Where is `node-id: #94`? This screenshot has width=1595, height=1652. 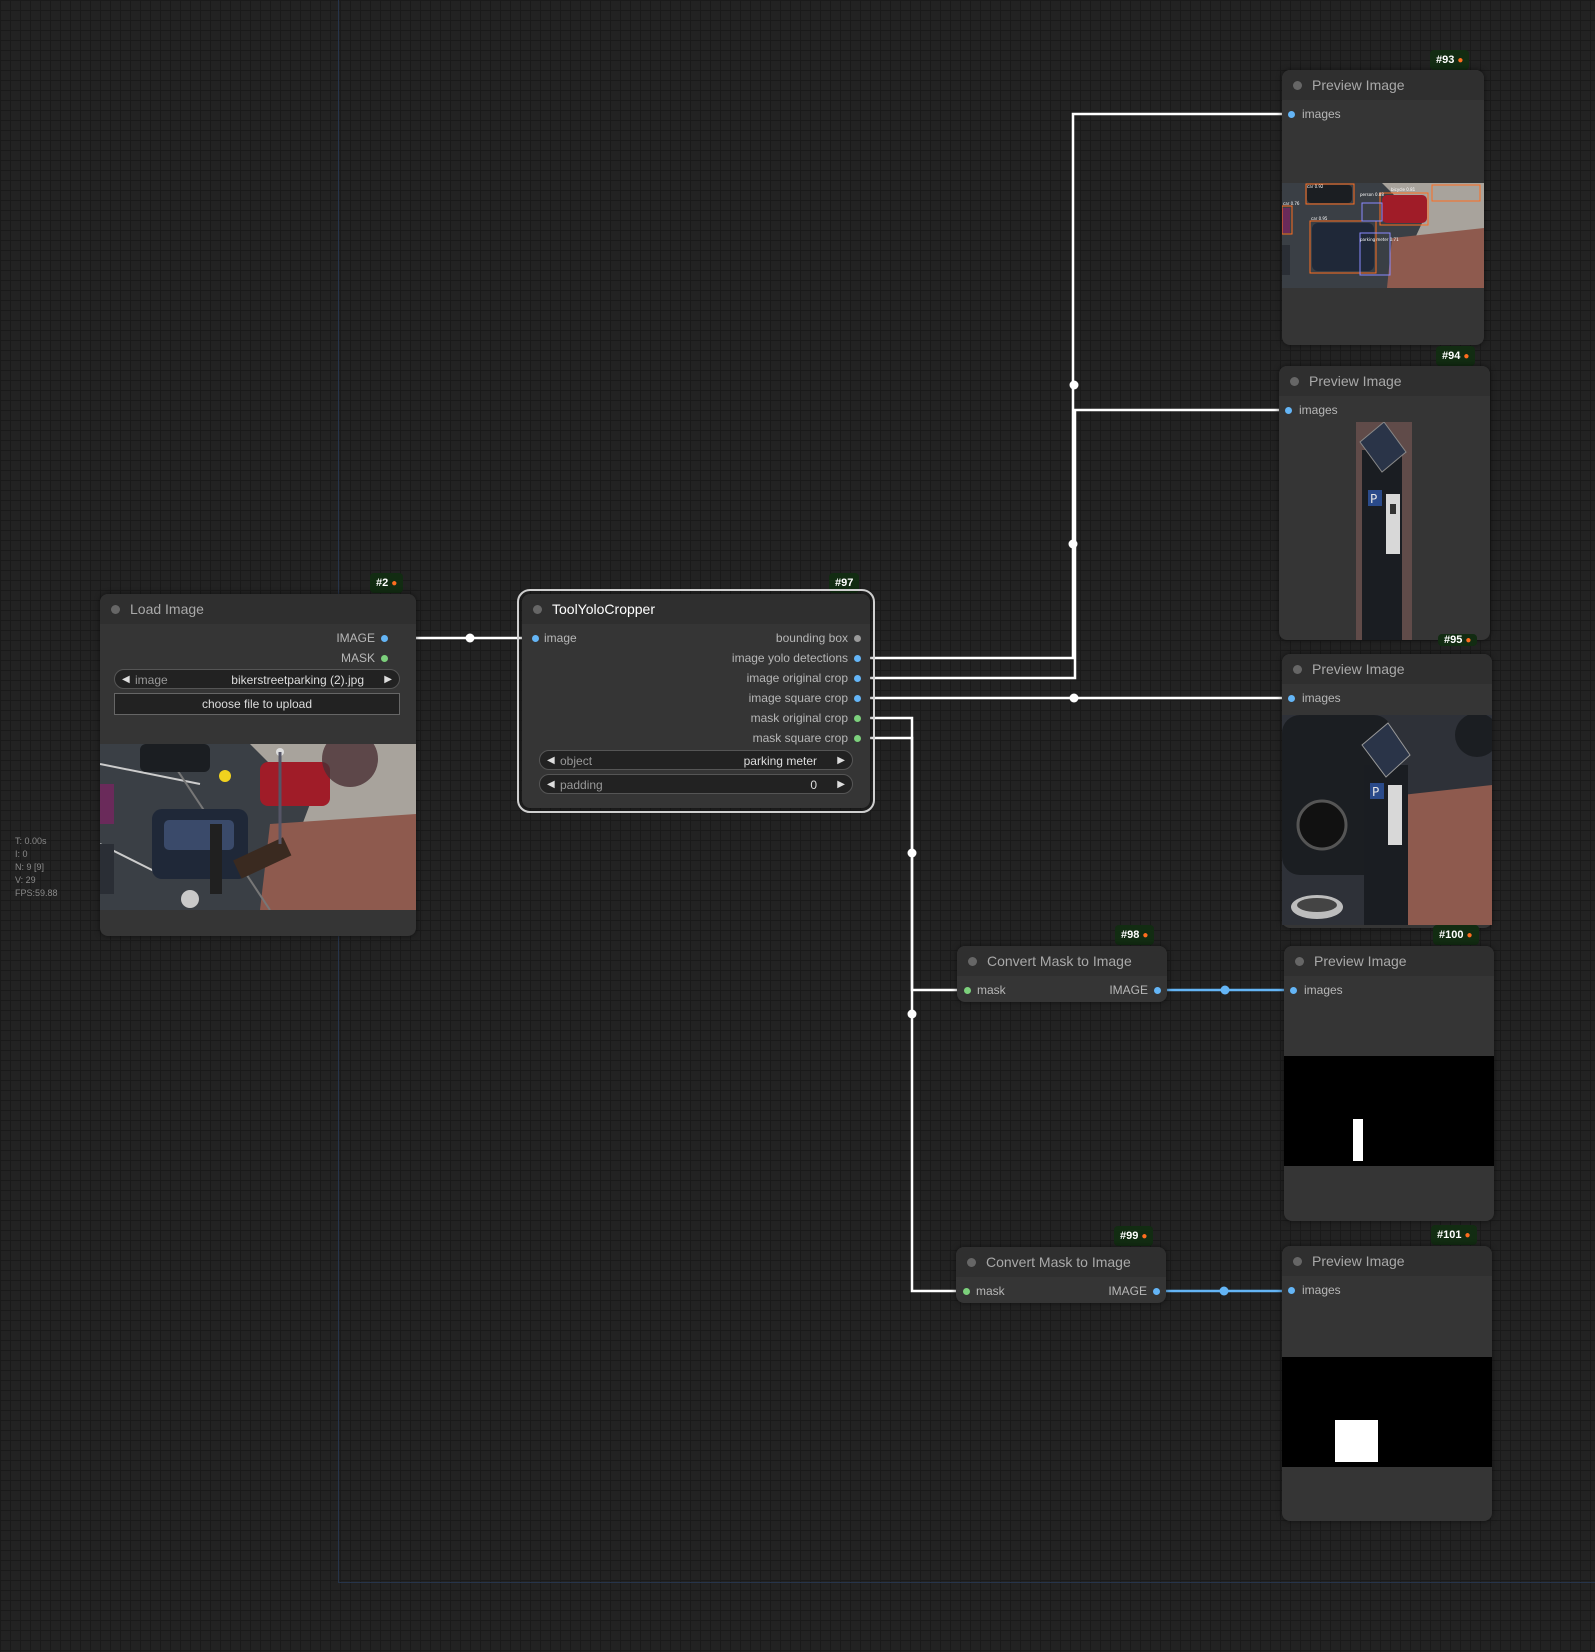 node-id: #94 is located at coordinates (1451, 356).